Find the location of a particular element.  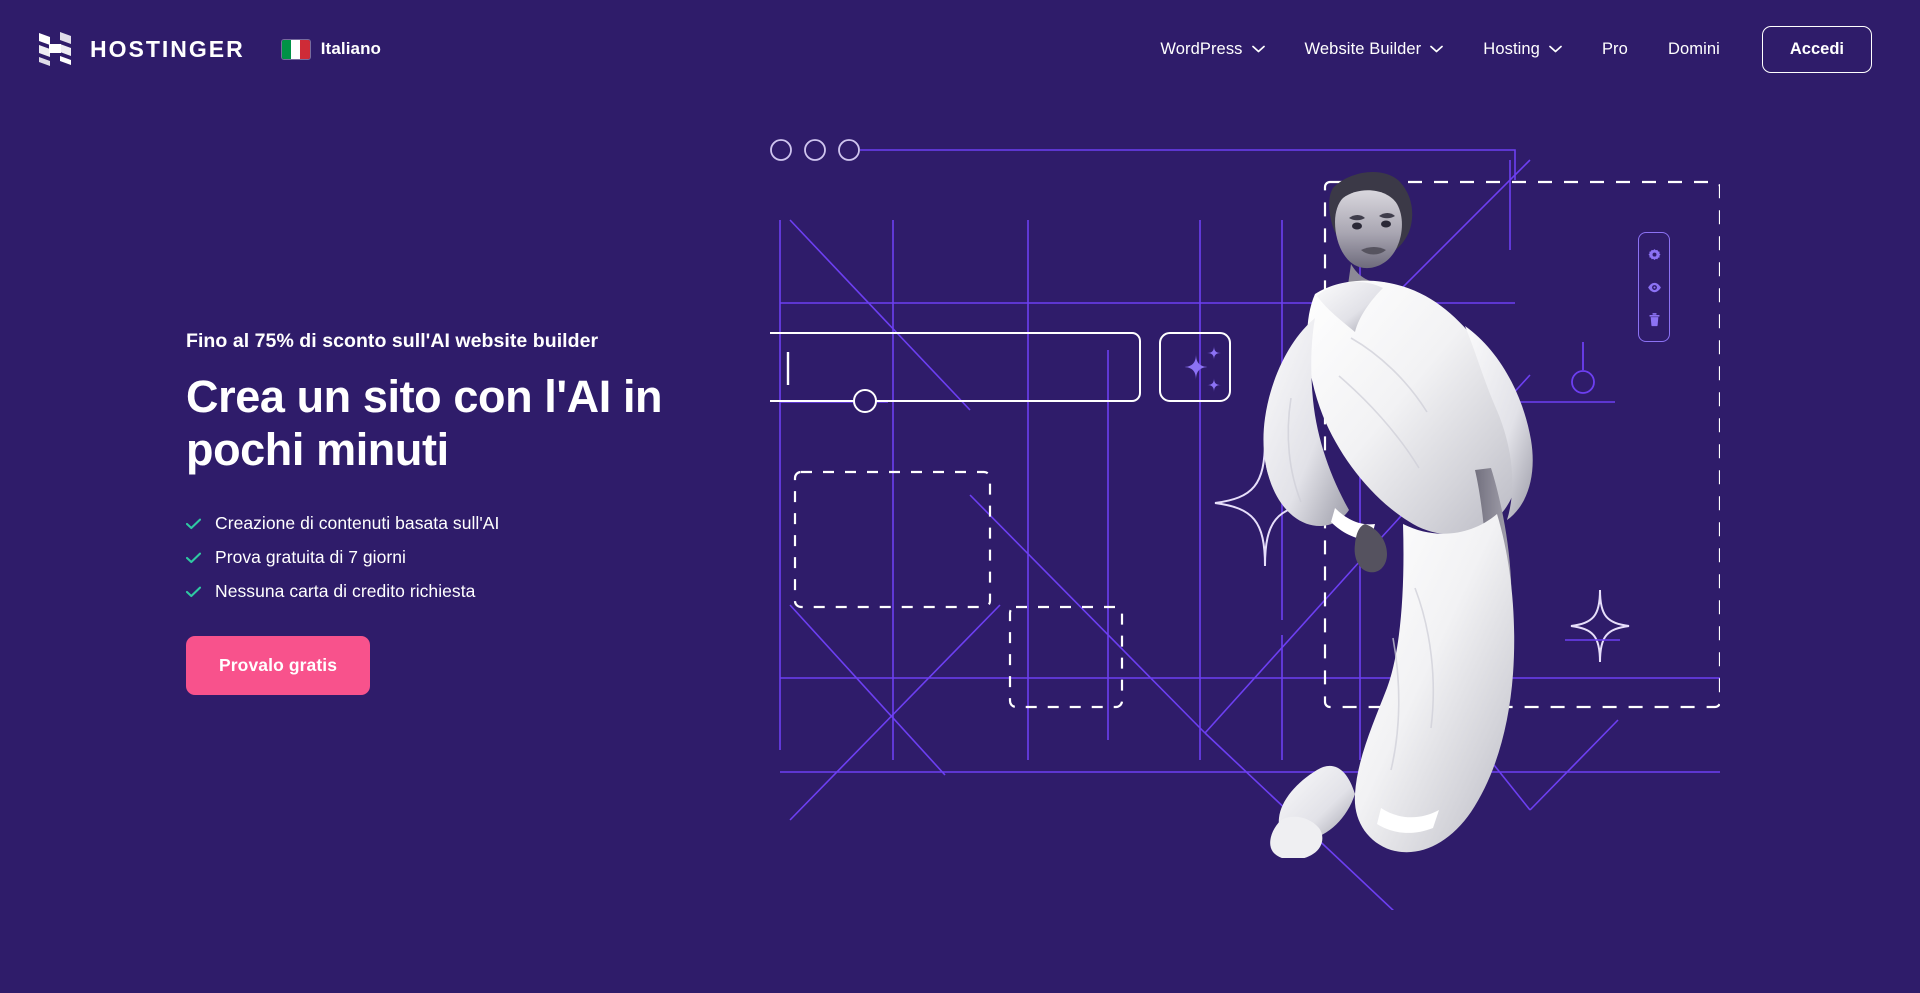

nav-item-label: Website Builder is located at coordinates (1363, 48).